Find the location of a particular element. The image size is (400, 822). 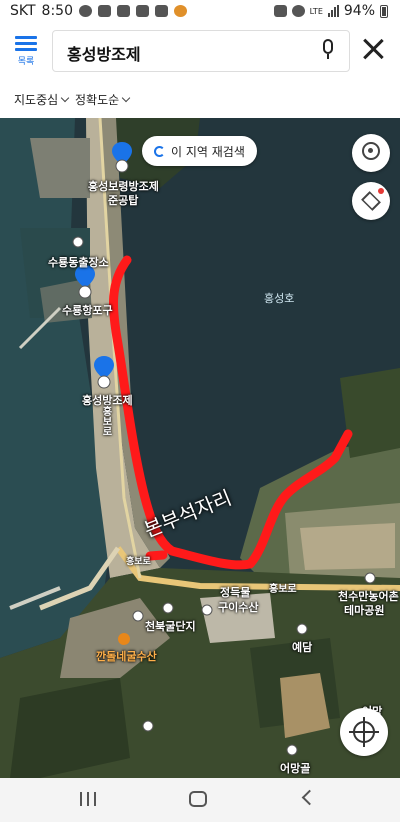

place-eomang-gol-label: 어망골 is located at coordinates (295, 768).